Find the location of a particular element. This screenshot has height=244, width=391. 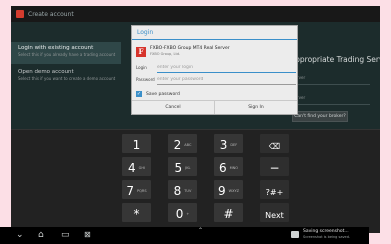

key-8: 8 TUV is located at coordinates (182, 189).